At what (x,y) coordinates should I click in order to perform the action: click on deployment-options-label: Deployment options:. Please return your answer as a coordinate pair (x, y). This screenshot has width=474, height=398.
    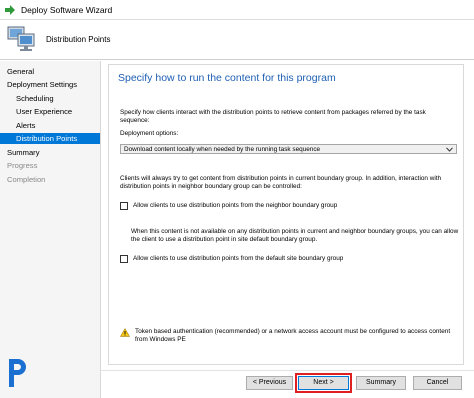
    Looking at the image, I should click on (149, 133).